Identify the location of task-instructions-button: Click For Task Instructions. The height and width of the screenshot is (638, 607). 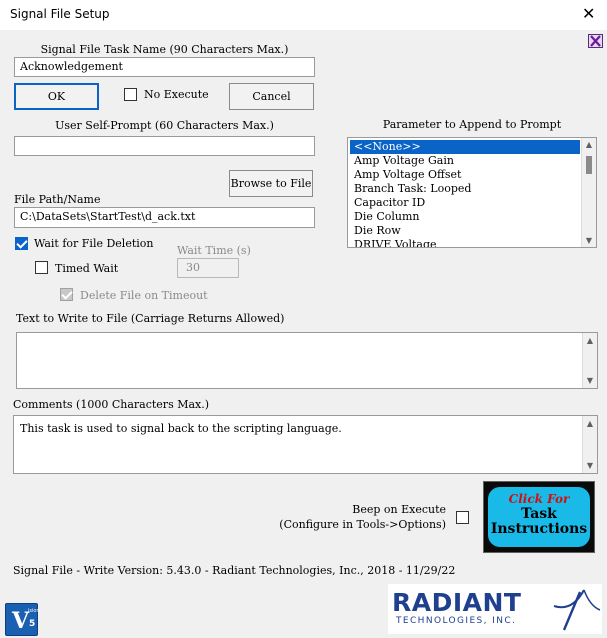
(539, 517).